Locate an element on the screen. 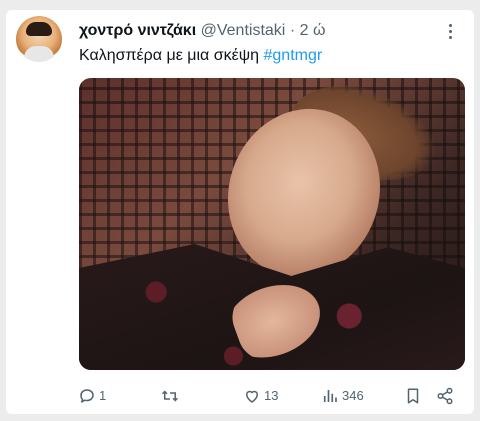  share-button is located at coordinates (445, 396).